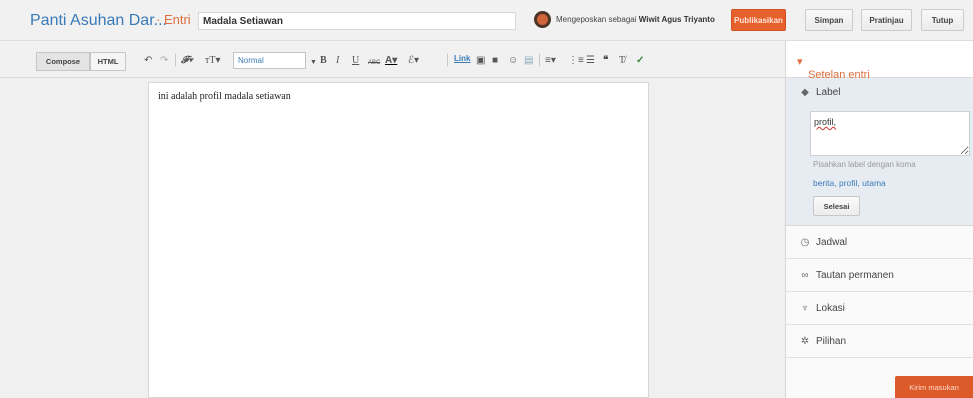  Describe the element at coordinates (830, 308) in the screenshot. I see `sidebar-item-label: Lokasi` at that location.